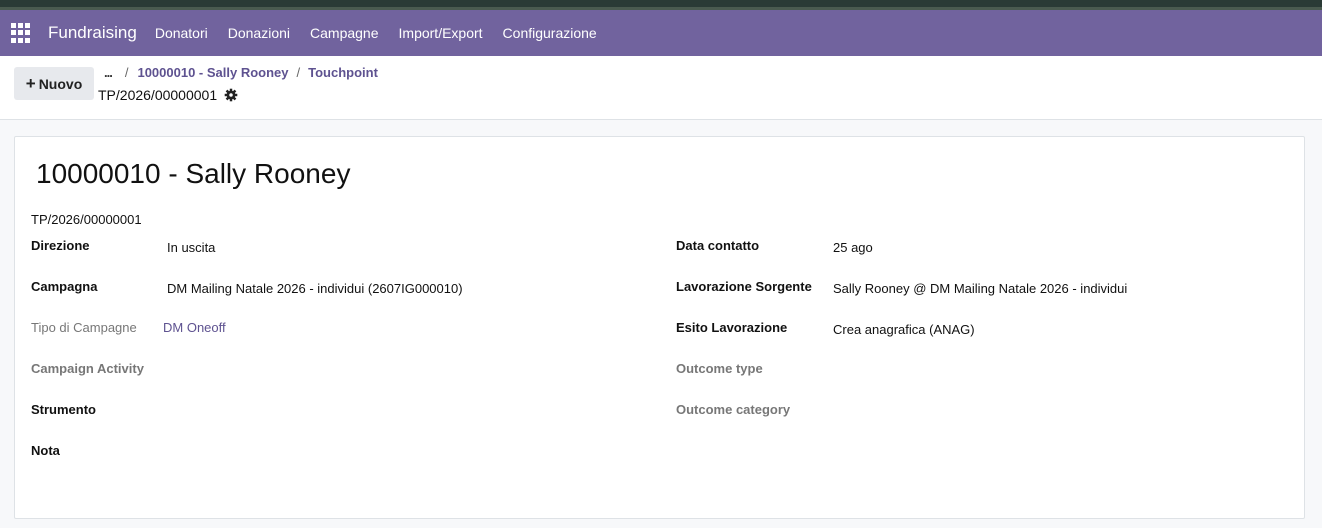  I want to click on breadcrumb-item-donor: 10000010 - Sally Rooney, so click(212, 72).